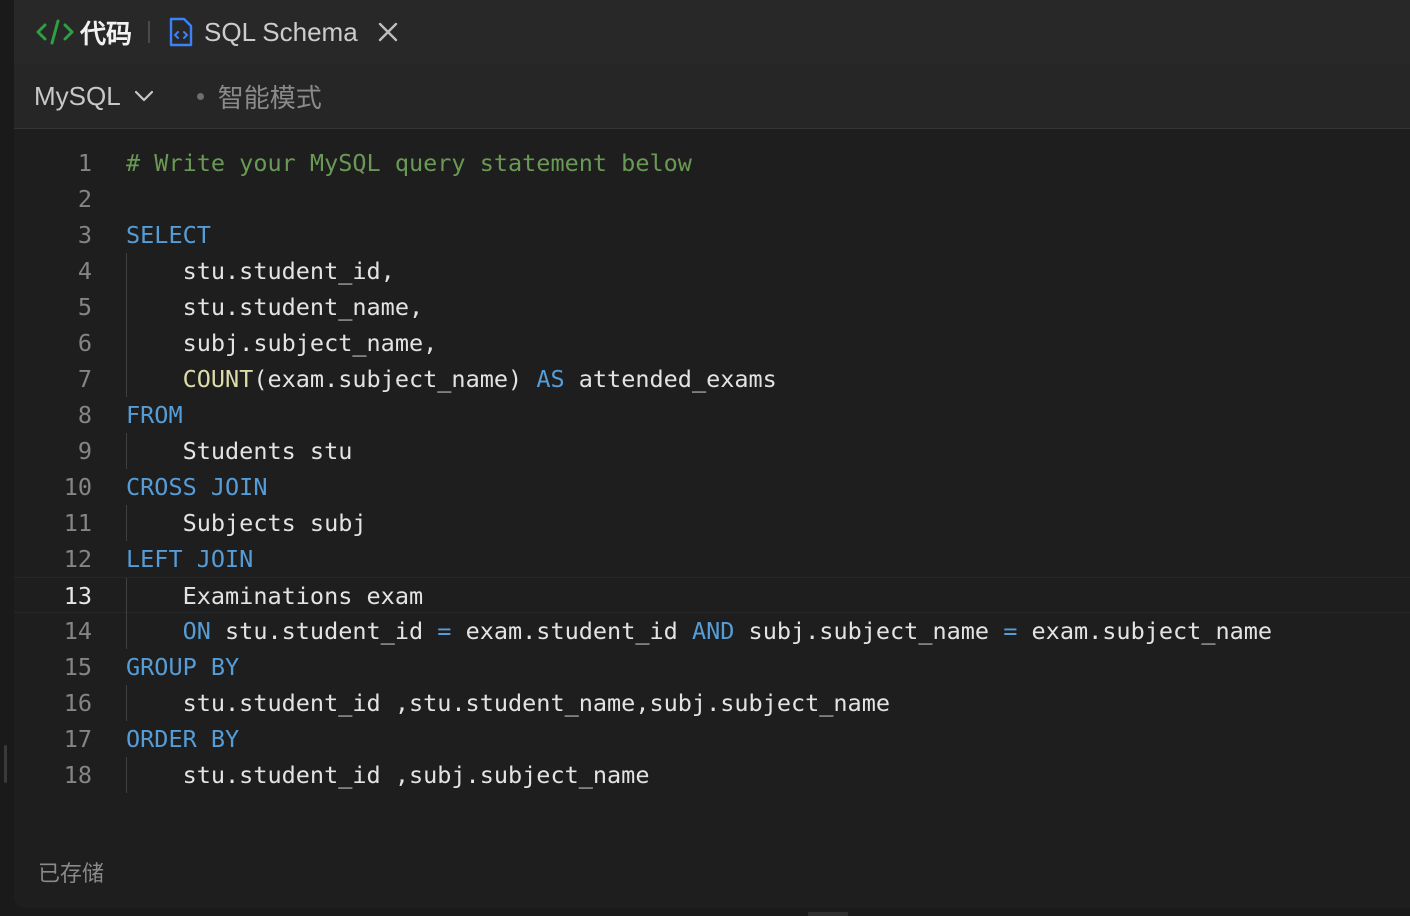 The height and width of the screenshot is (916, 1410). Describe the element at coordinates (712, 487) in the screenshot. I see `code-line: 10 CROSS JOIN` at that location.